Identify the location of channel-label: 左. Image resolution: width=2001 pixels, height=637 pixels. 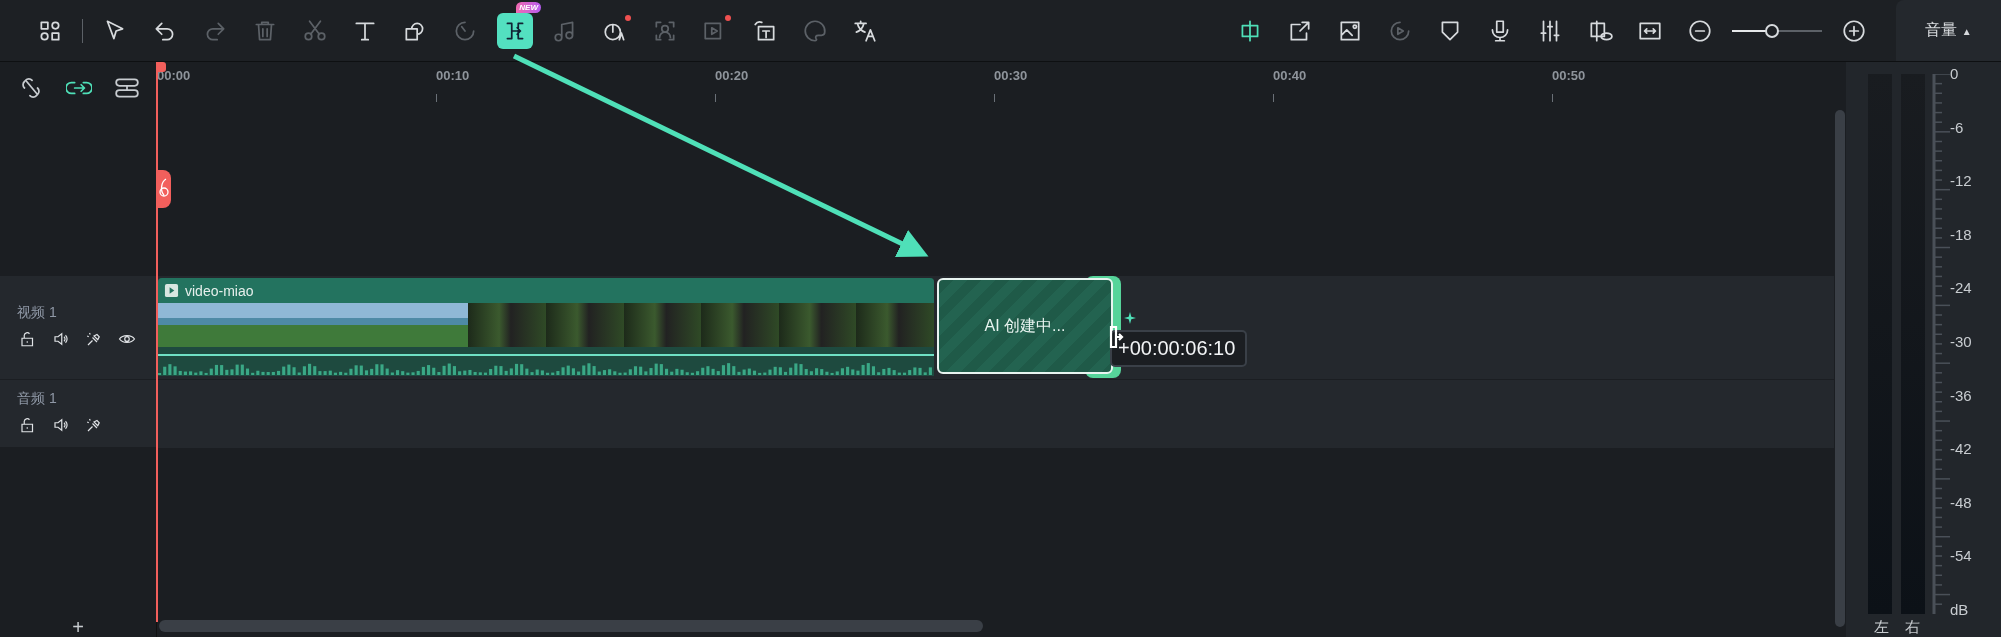
(1881, 627).